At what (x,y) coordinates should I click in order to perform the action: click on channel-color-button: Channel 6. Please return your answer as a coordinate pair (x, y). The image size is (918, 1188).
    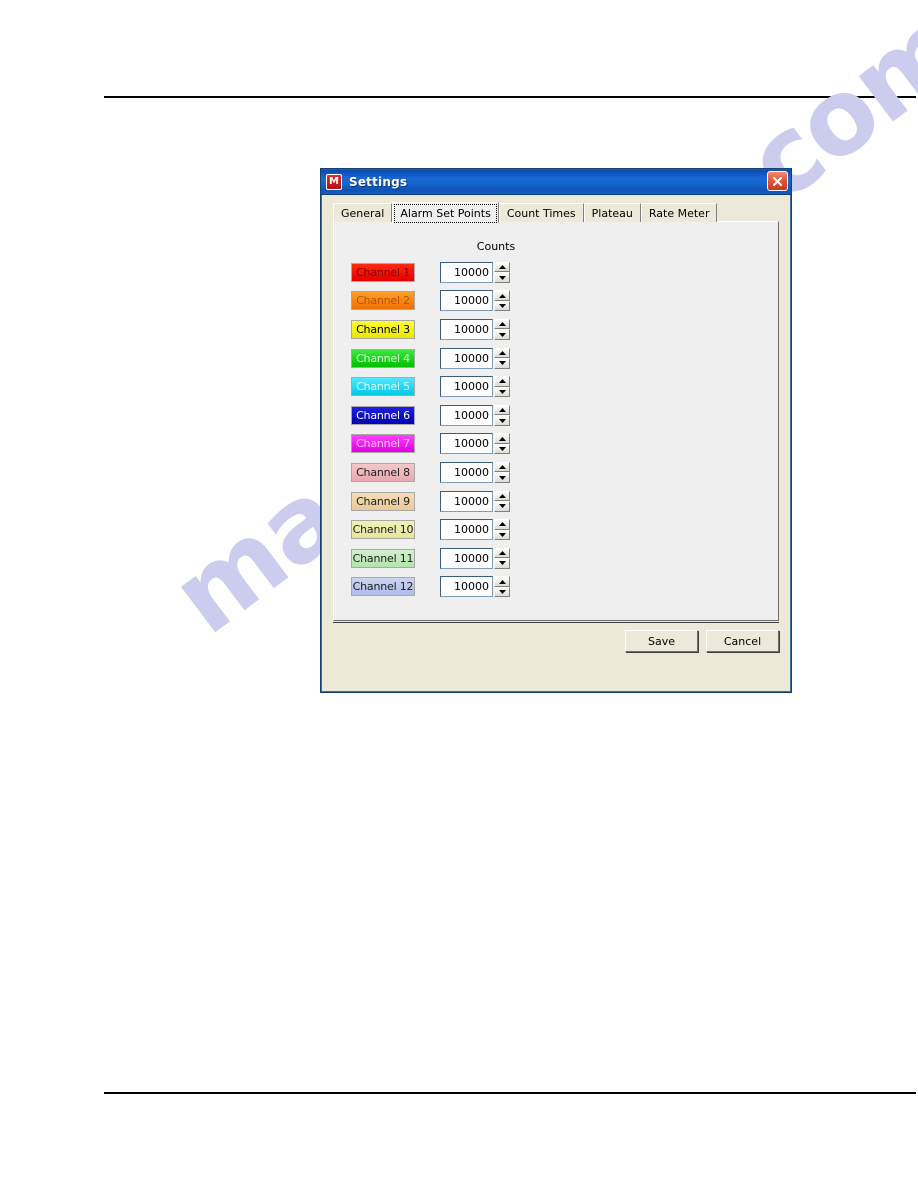
    Looking at the image, I should click on (383, 415).